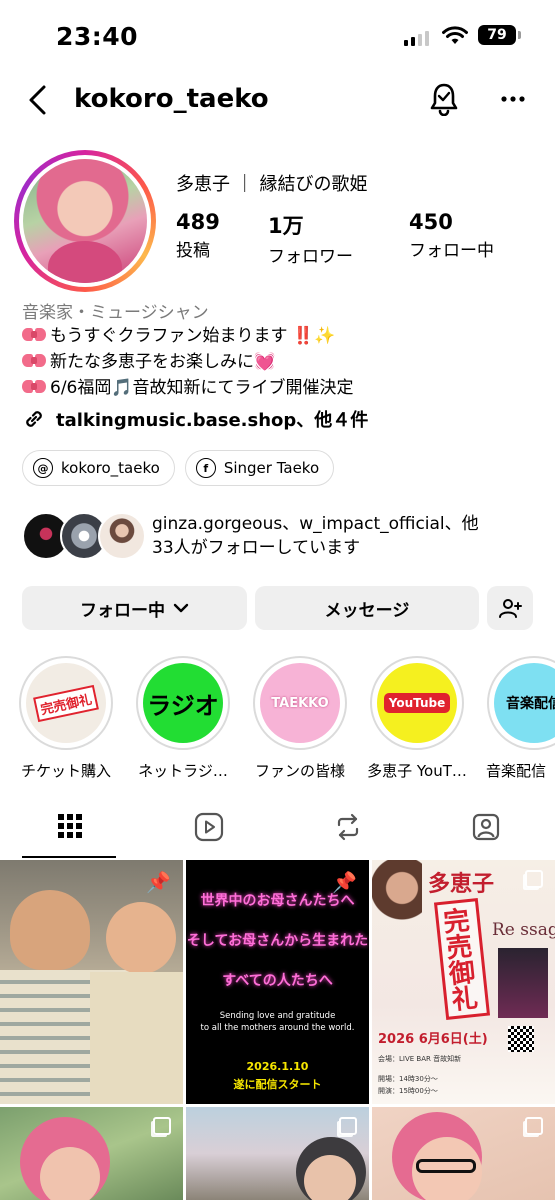  What do you see at coordinates (513, 99) in the screenshot?
I see `more-options-icon` at bounding box center [513, 99].